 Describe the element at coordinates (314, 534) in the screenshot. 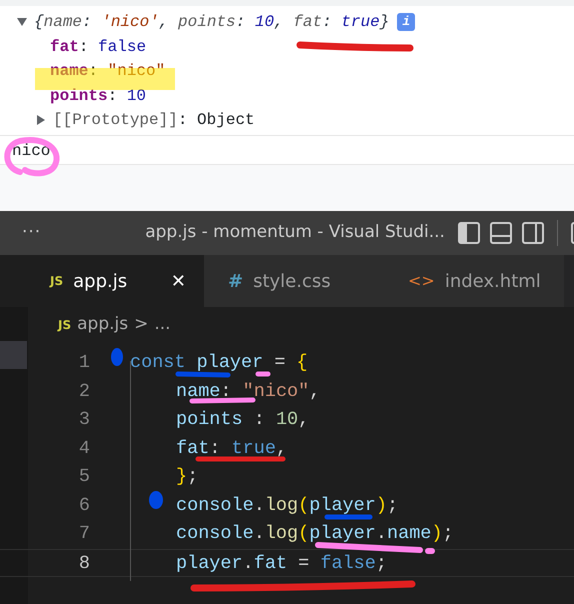

I see `code-line: console.log(player.name);` at that location.